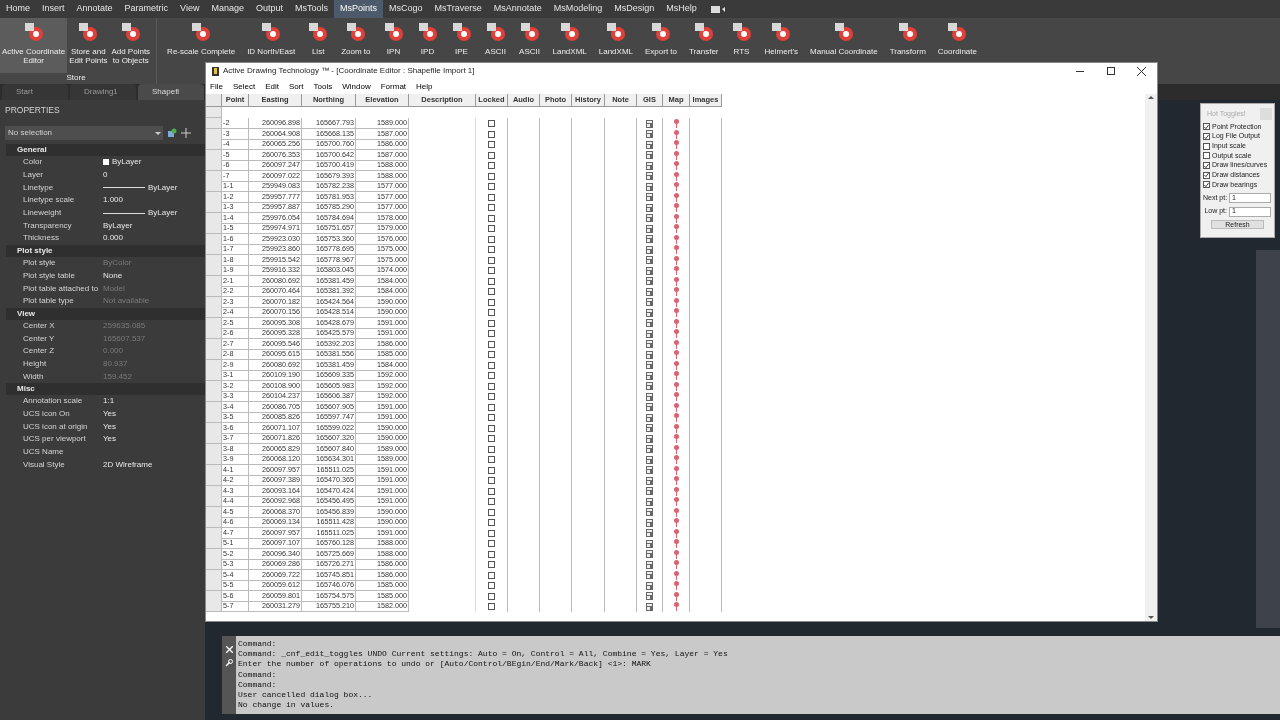 Image resolution: width=1280 pixels, height=720 pixels. Describe the element at coordinates (393, 86) in the screenshot. I see `menu-item: Format` at that location.